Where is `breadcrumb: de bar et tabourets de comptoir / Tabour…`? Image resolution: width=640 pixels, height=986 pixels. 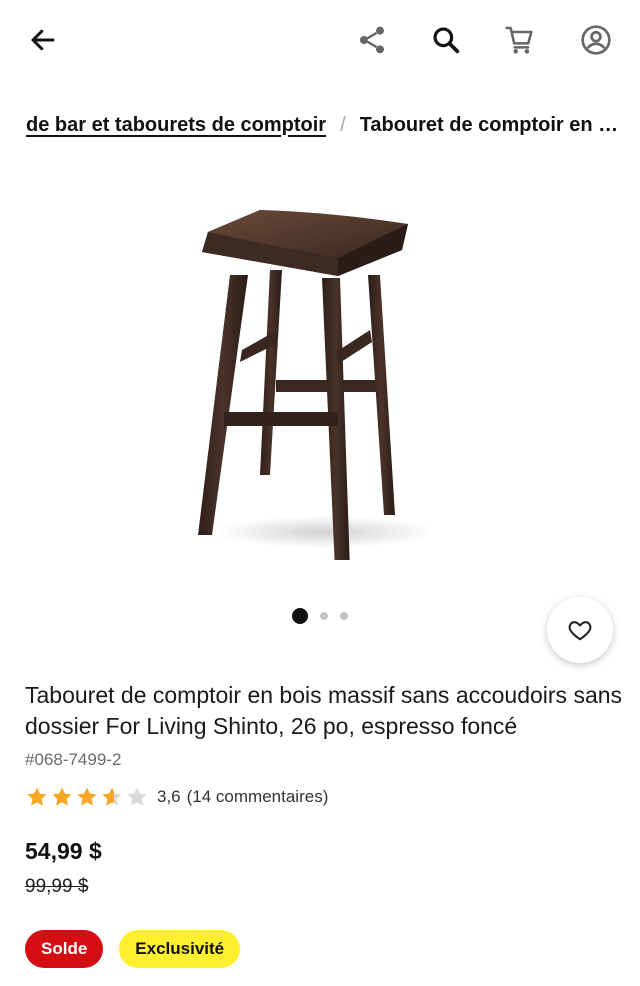 breadcrumb: de bar et tabourets de comptoir / Tabour… is located at coordinates (326, 125).